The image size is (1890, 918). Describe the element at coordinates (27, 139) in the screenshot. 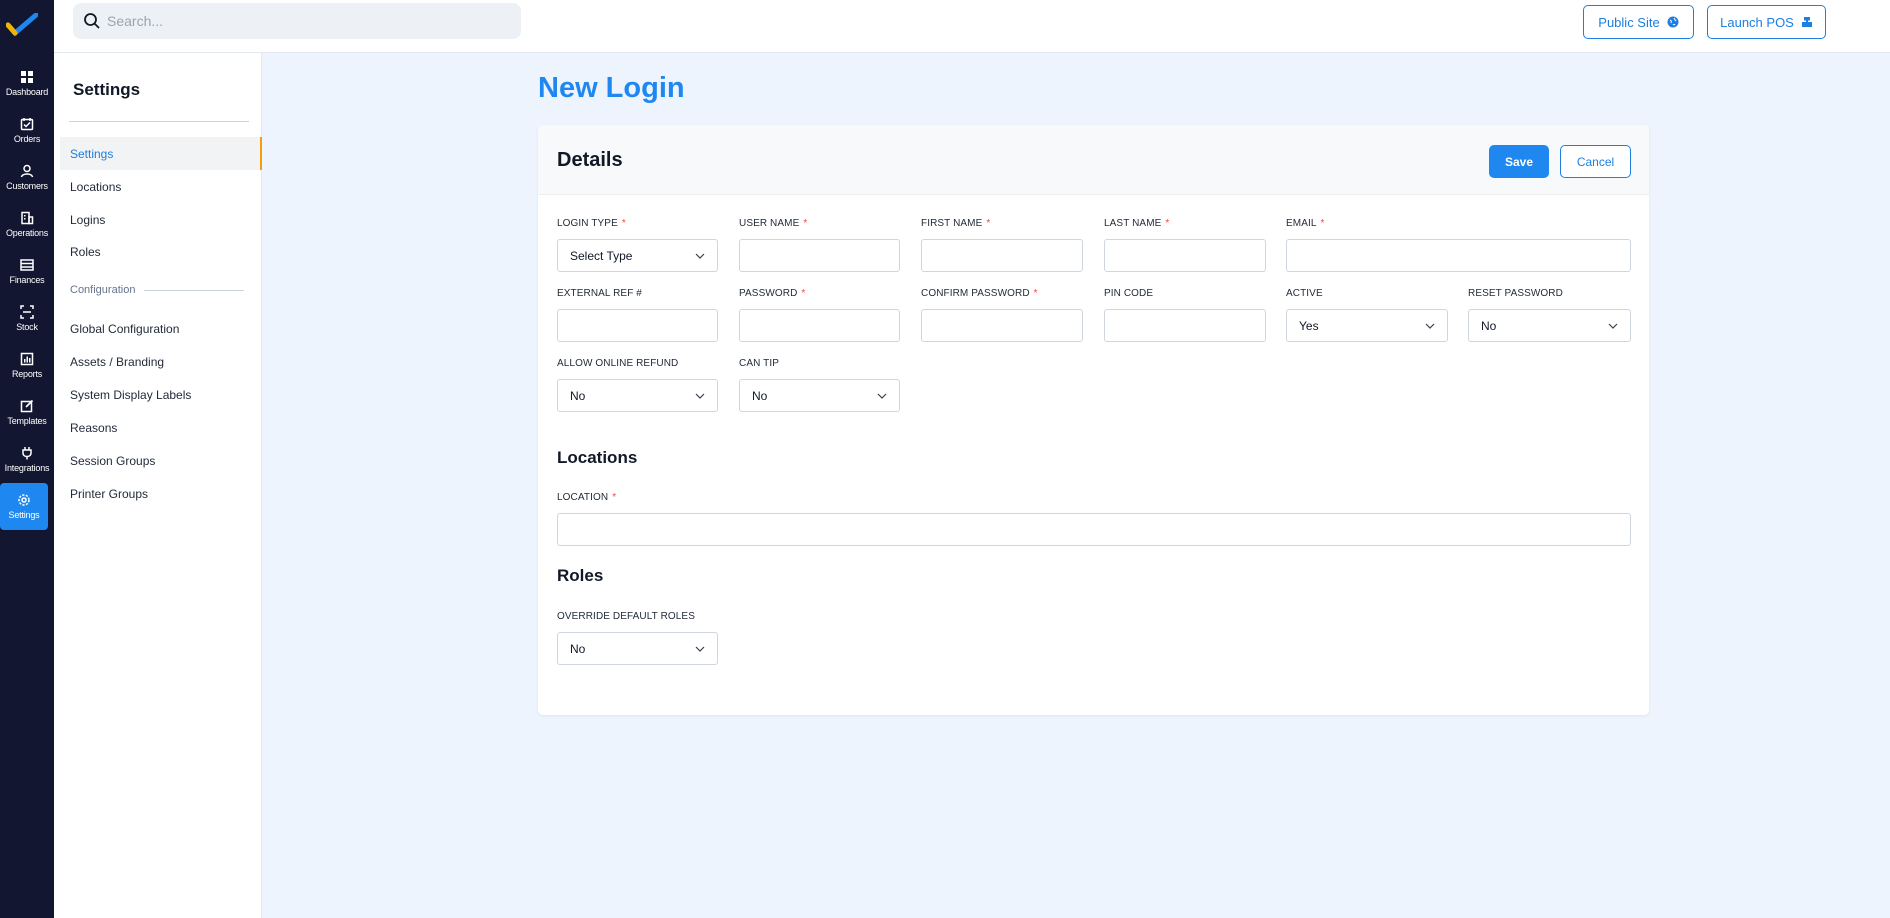

I see `rail-item-label: Orders` at that location.